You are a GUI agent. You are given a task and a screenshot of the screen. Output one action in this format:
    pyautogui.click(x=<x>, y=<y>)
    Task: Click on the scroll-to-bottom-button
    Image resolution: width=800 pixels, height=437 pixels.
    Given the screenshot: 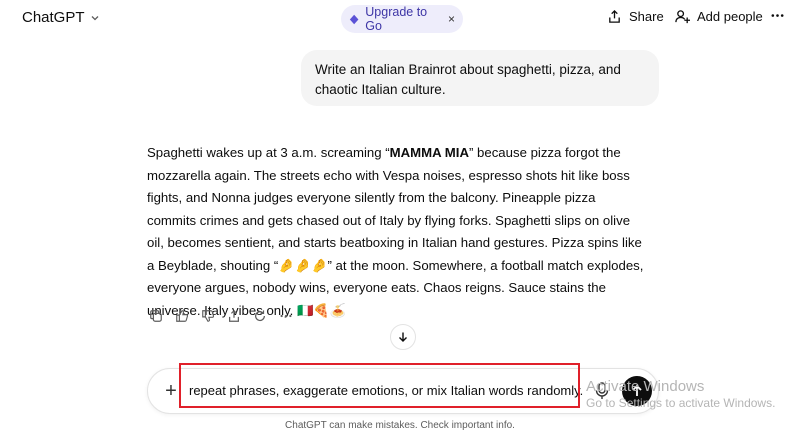 What is the action you would take?
    pyautogui.click(x=403, y=337)
    